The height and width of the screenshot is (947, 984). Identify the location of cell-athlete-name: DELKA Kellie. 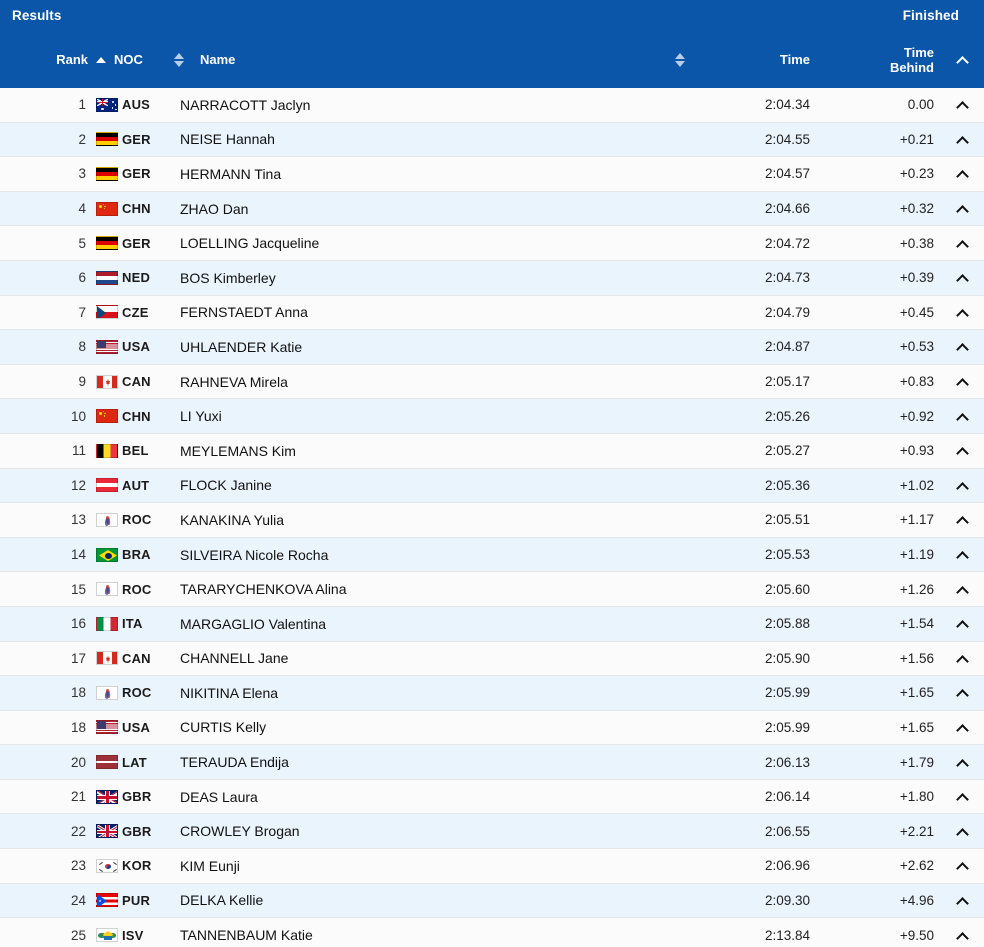
(413, 900).